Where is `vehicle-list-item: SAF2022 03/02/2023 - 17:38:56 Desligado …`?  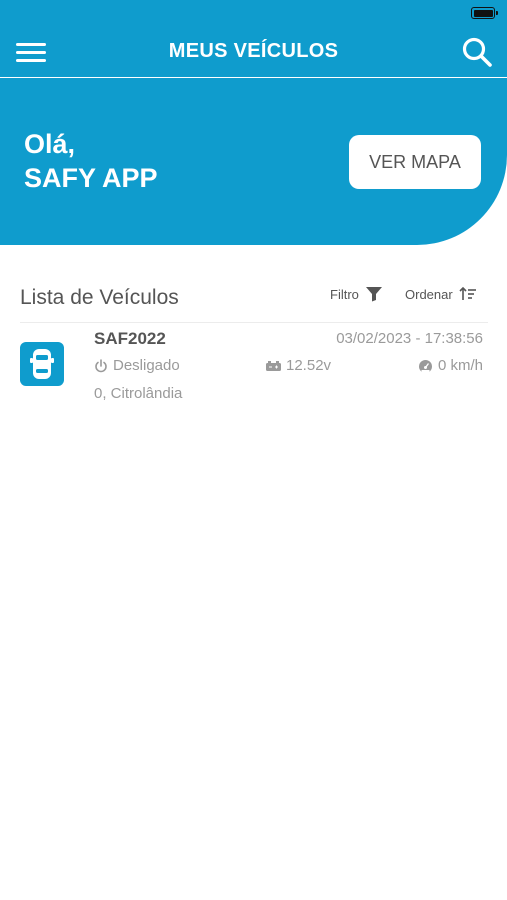
vehicle-list-item: SAF2022 03/02/2023 - 17:38:56 Desligado … is located at coordinates (253, 368).